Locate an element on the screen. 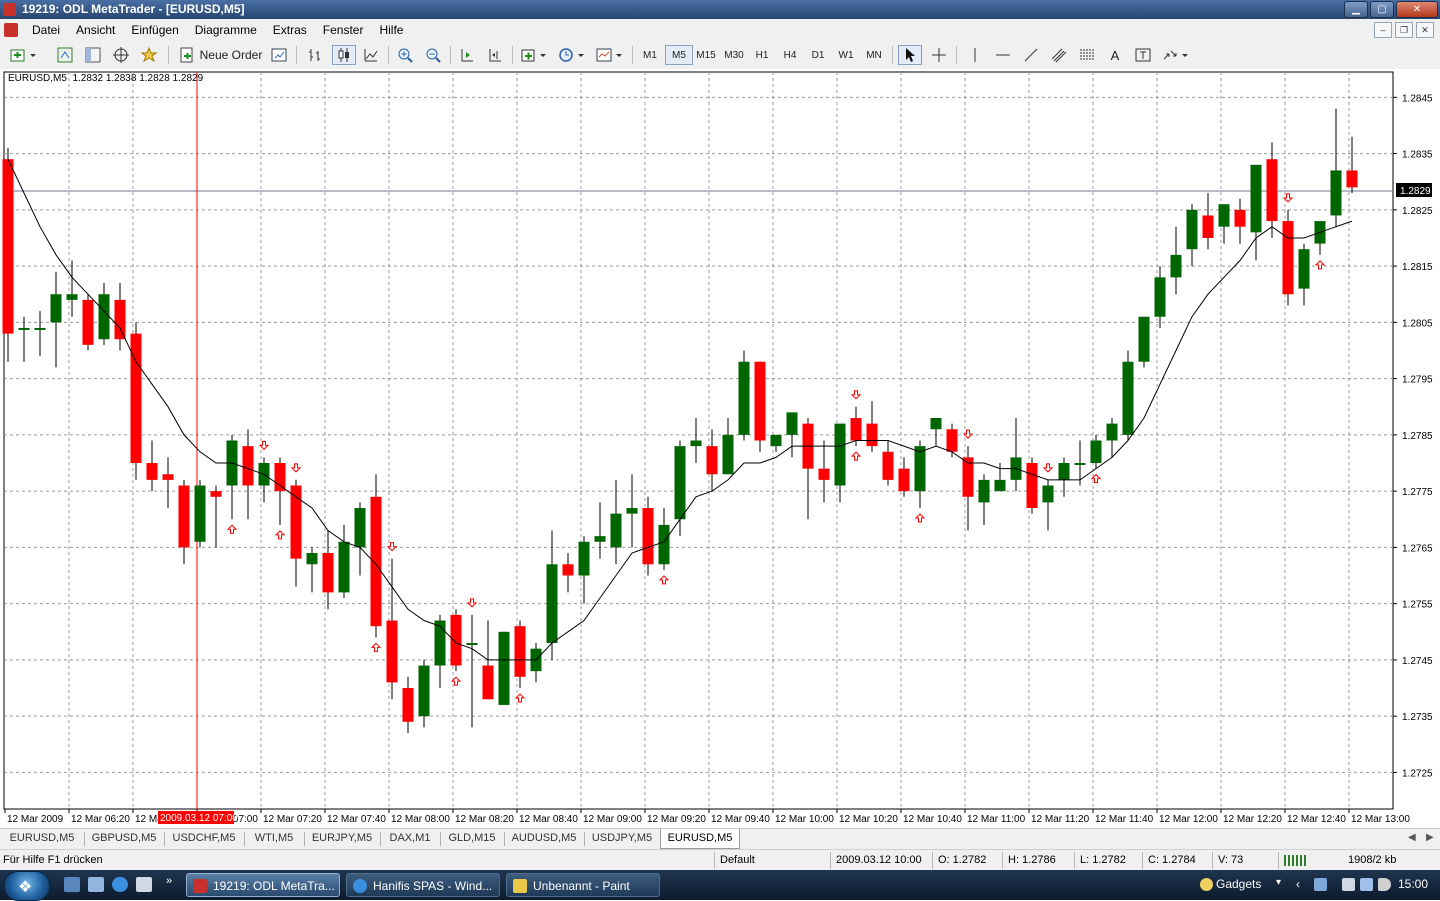 The width and height of the screenshot is (1440, 901). minimize-button: ▁ is located at coordinates (1356, 9).